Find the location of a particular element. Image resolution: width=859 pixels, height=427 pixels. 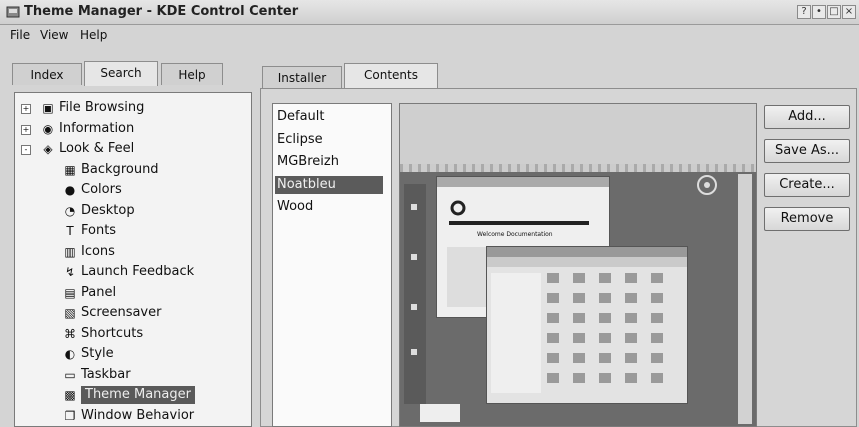

launch-feedback-icon: ↯ is located at coordinates (70, 272).